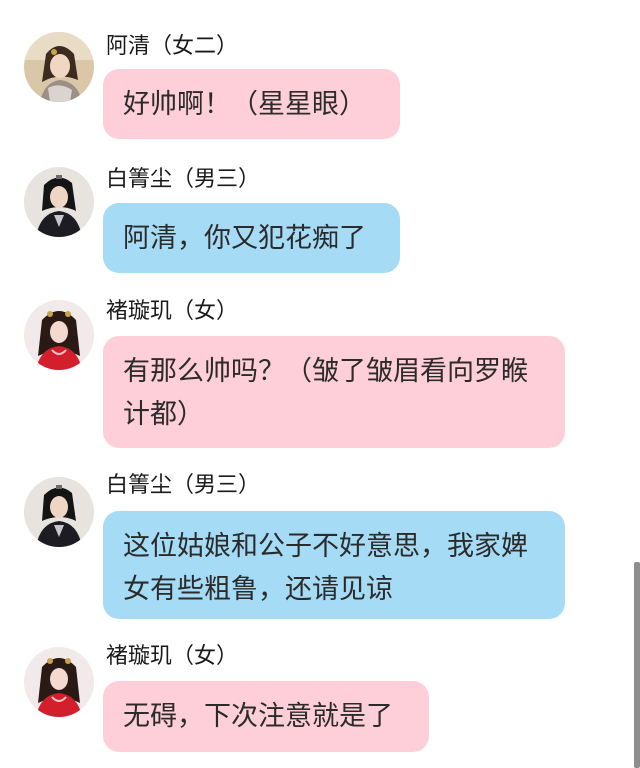 The image size is (640, 768). I want to click on message-bubble: 无碍，下次注意就是了, so click(266, 716).